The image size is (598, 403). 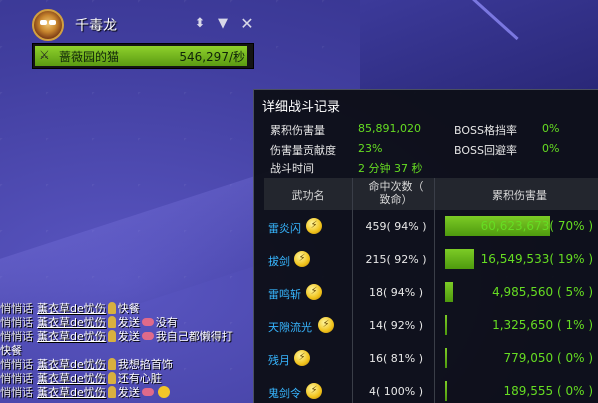 What do you see at coordinates (519, 195) in the screenshot?
I see `column-total-damage: 累积伤害量` at bounding box center [519, 195].